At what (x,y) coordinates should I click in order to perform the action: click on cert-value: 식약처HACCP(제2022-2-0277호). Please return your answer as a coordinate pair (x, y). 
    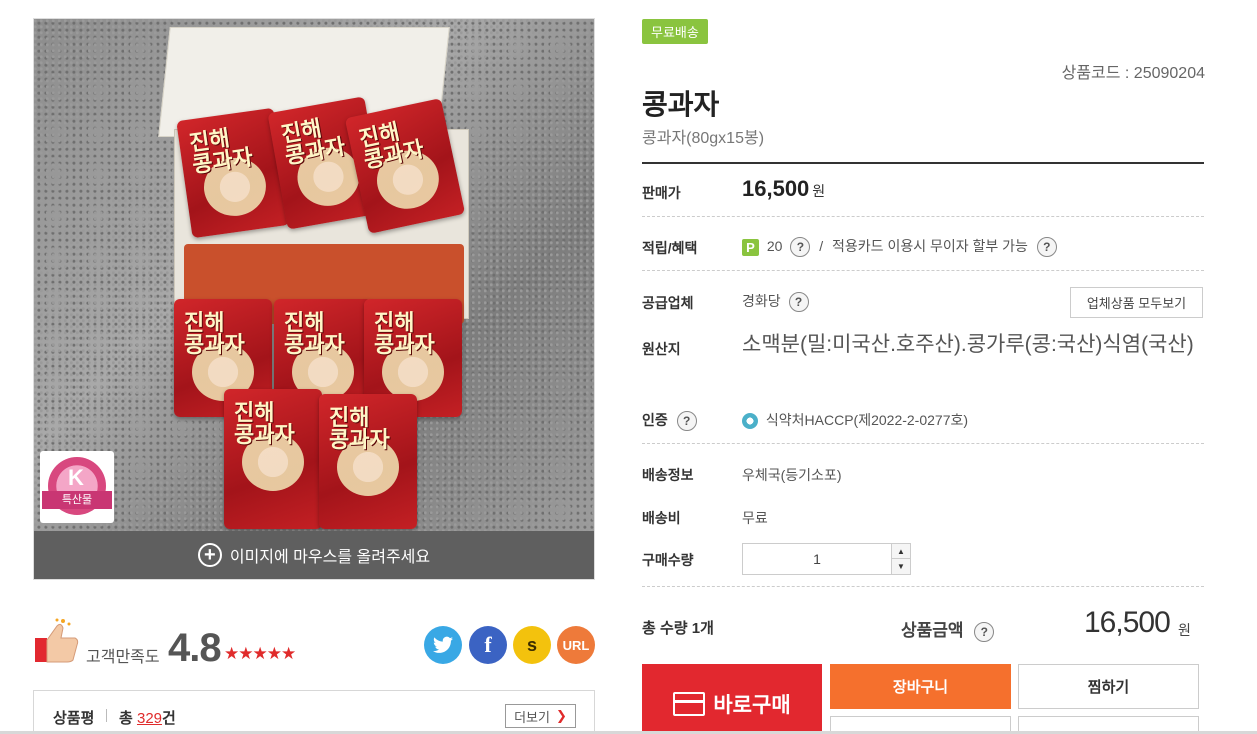
    Looking at the image, I should click on (855, 420).